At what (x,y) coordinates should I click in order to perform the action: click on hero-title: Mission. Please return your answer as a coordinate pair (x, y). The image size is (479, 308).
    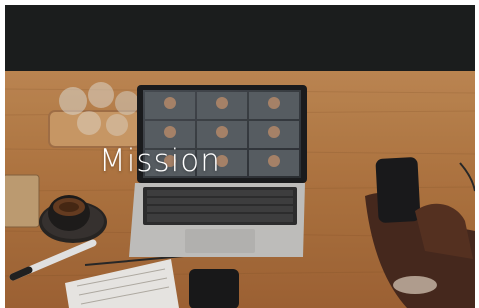
    Looking at the image, I should click on (160, 161).